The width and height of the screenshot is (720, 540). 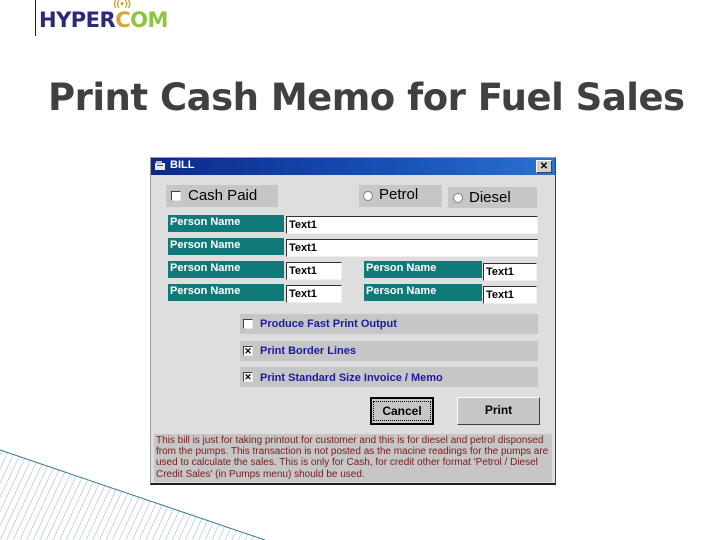 What do you see at coordinates (77, 20) in the screenshot?
I see `logo-text-hyper: HYPER` at bounding box center [77, 20].